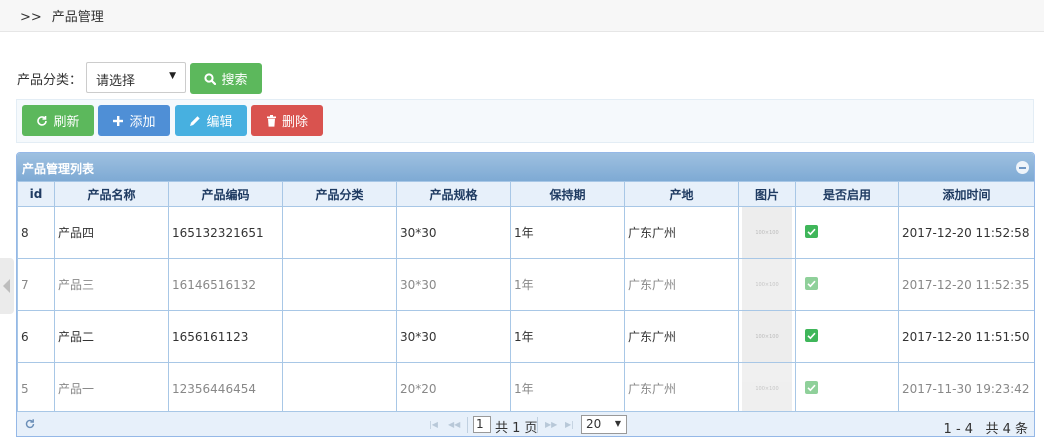 The height and width of the screenshot is (442, 1044). I want to click on refresh-button: 刷新, so click(58, 120).